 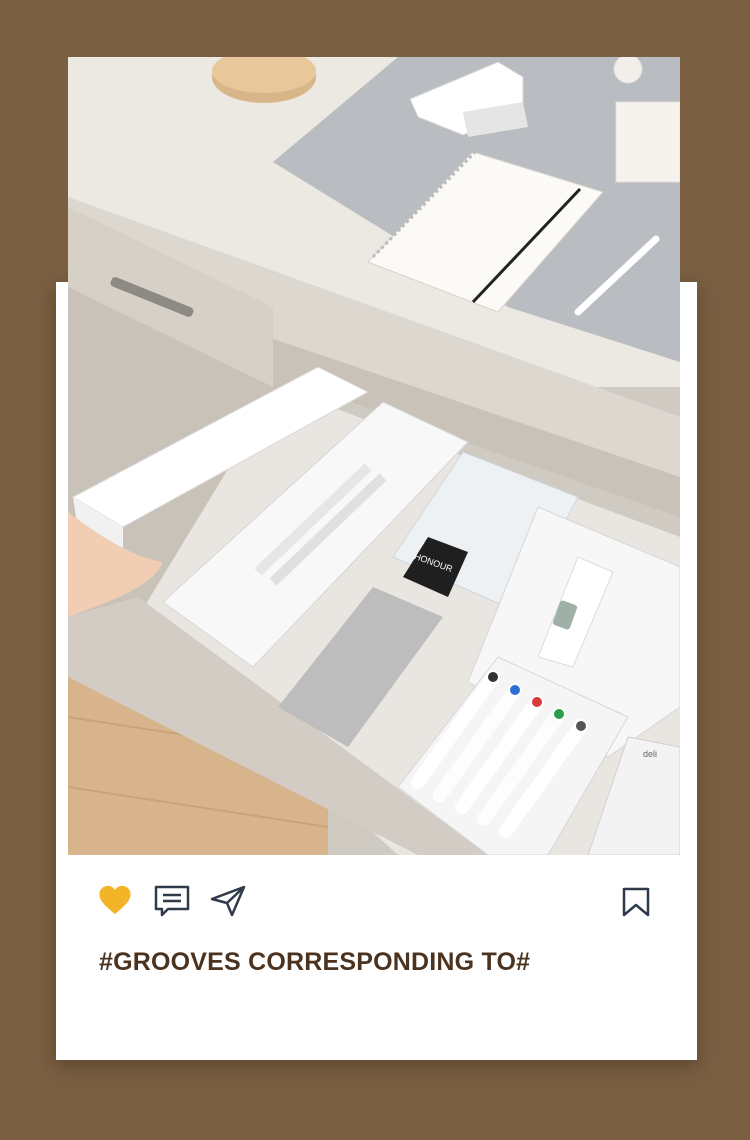 I want to click on post-actions-bar, so click(x=376, y=902).